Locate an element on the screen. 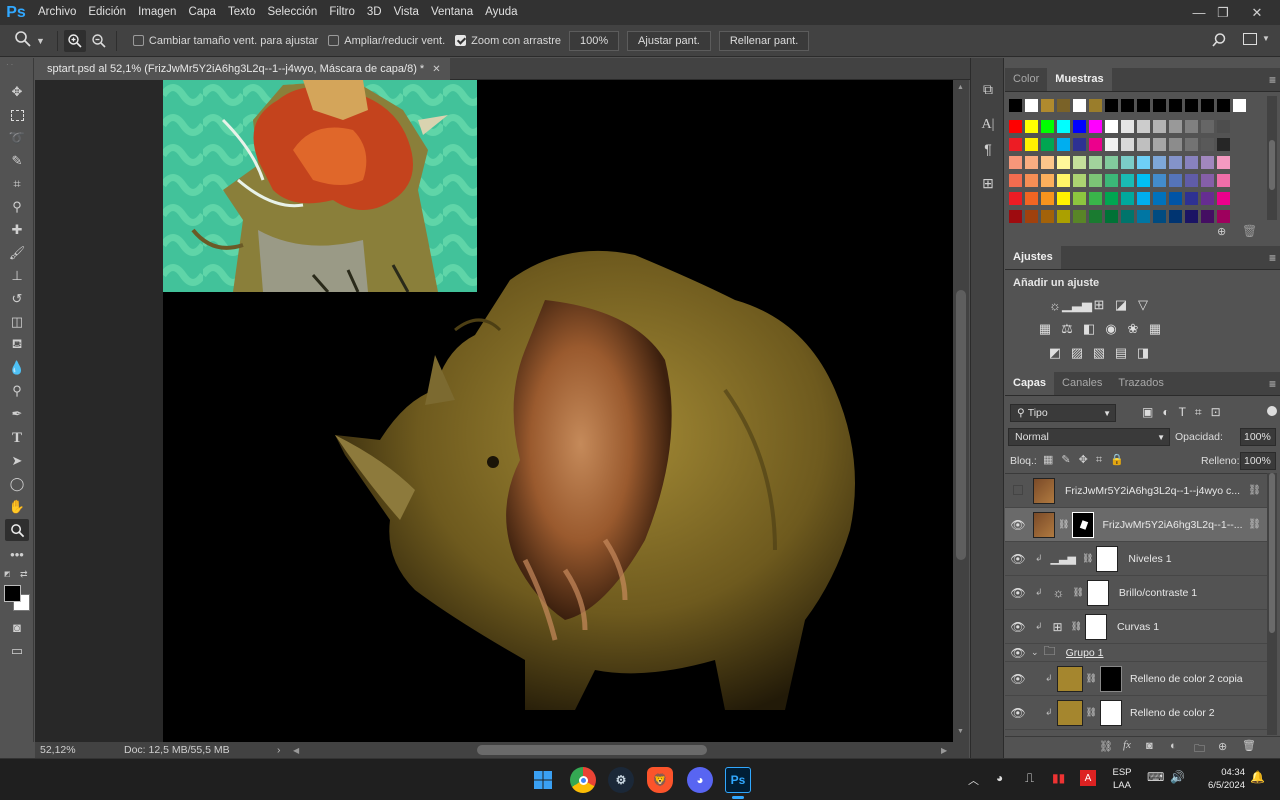 This screenshot has width=1280, height=800. link-layers-icon: ⛓ is located at coordinates (1106, 746).